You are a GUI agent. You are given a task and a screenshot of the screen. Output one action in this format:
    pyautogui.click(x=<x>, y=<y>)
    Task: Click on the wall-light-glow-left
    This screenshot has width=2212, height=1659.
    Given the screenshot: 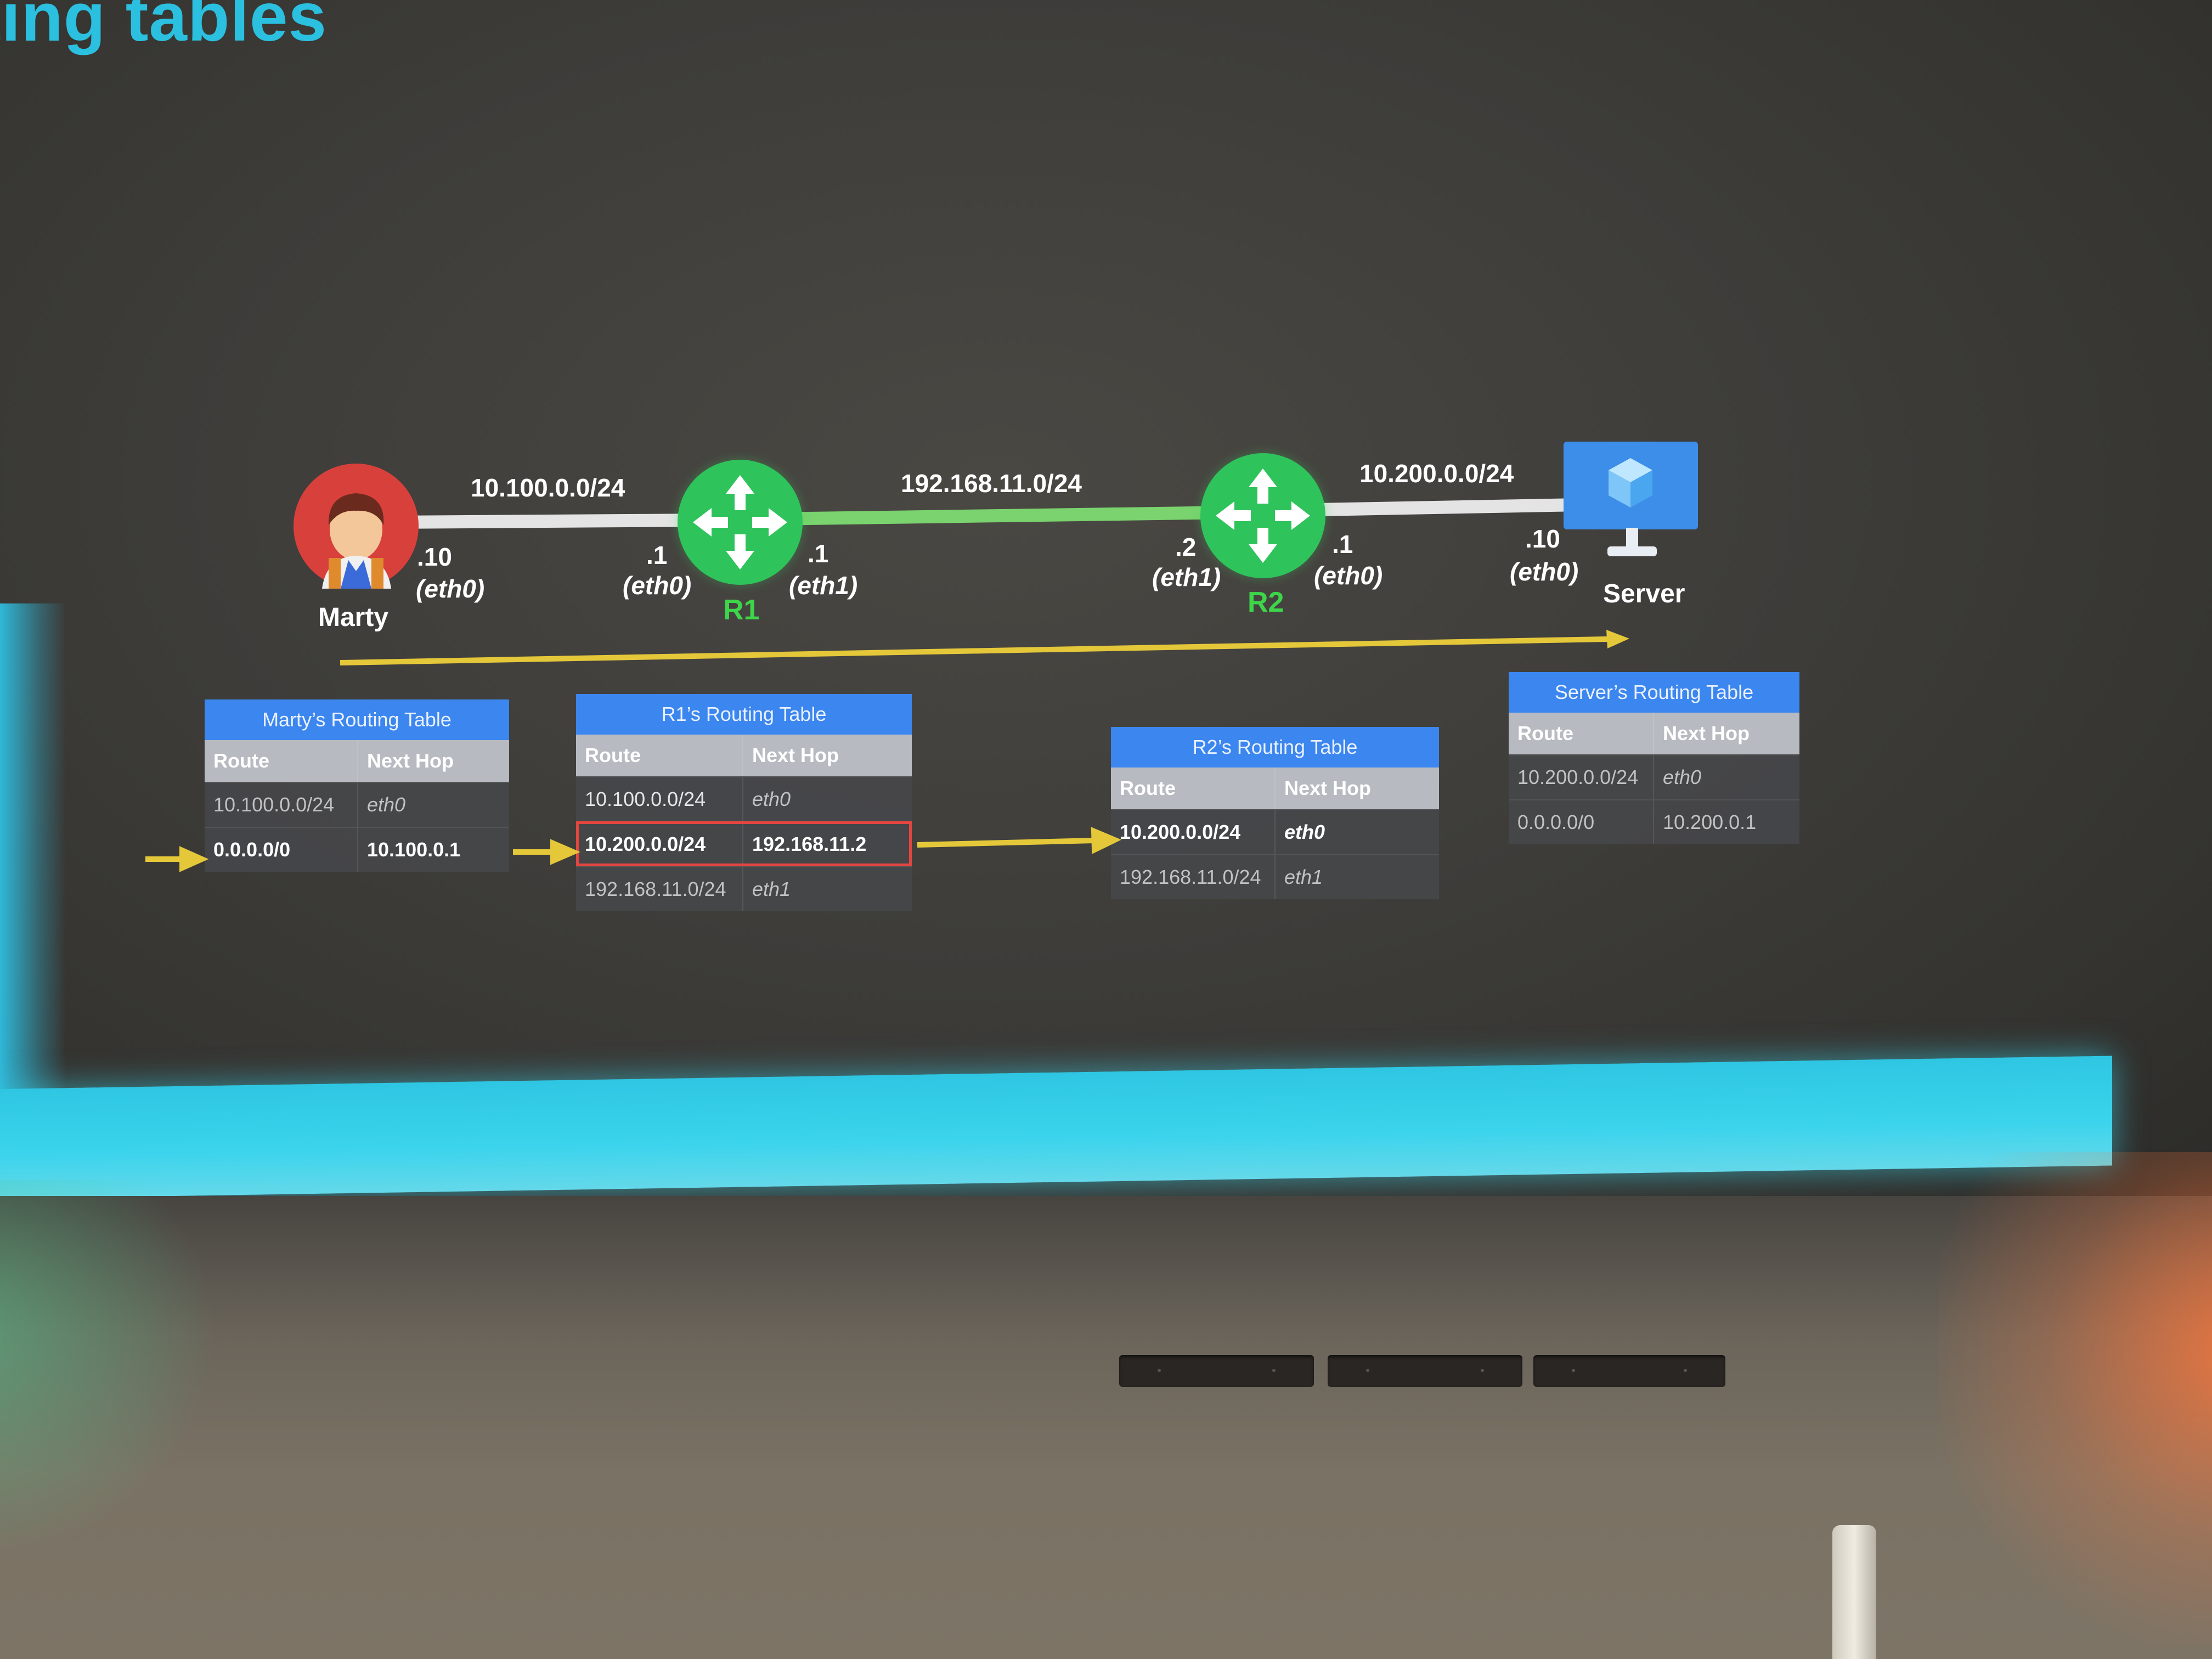 What is the action you would take?
    pyautogui.click(x=110, y=1372)
    